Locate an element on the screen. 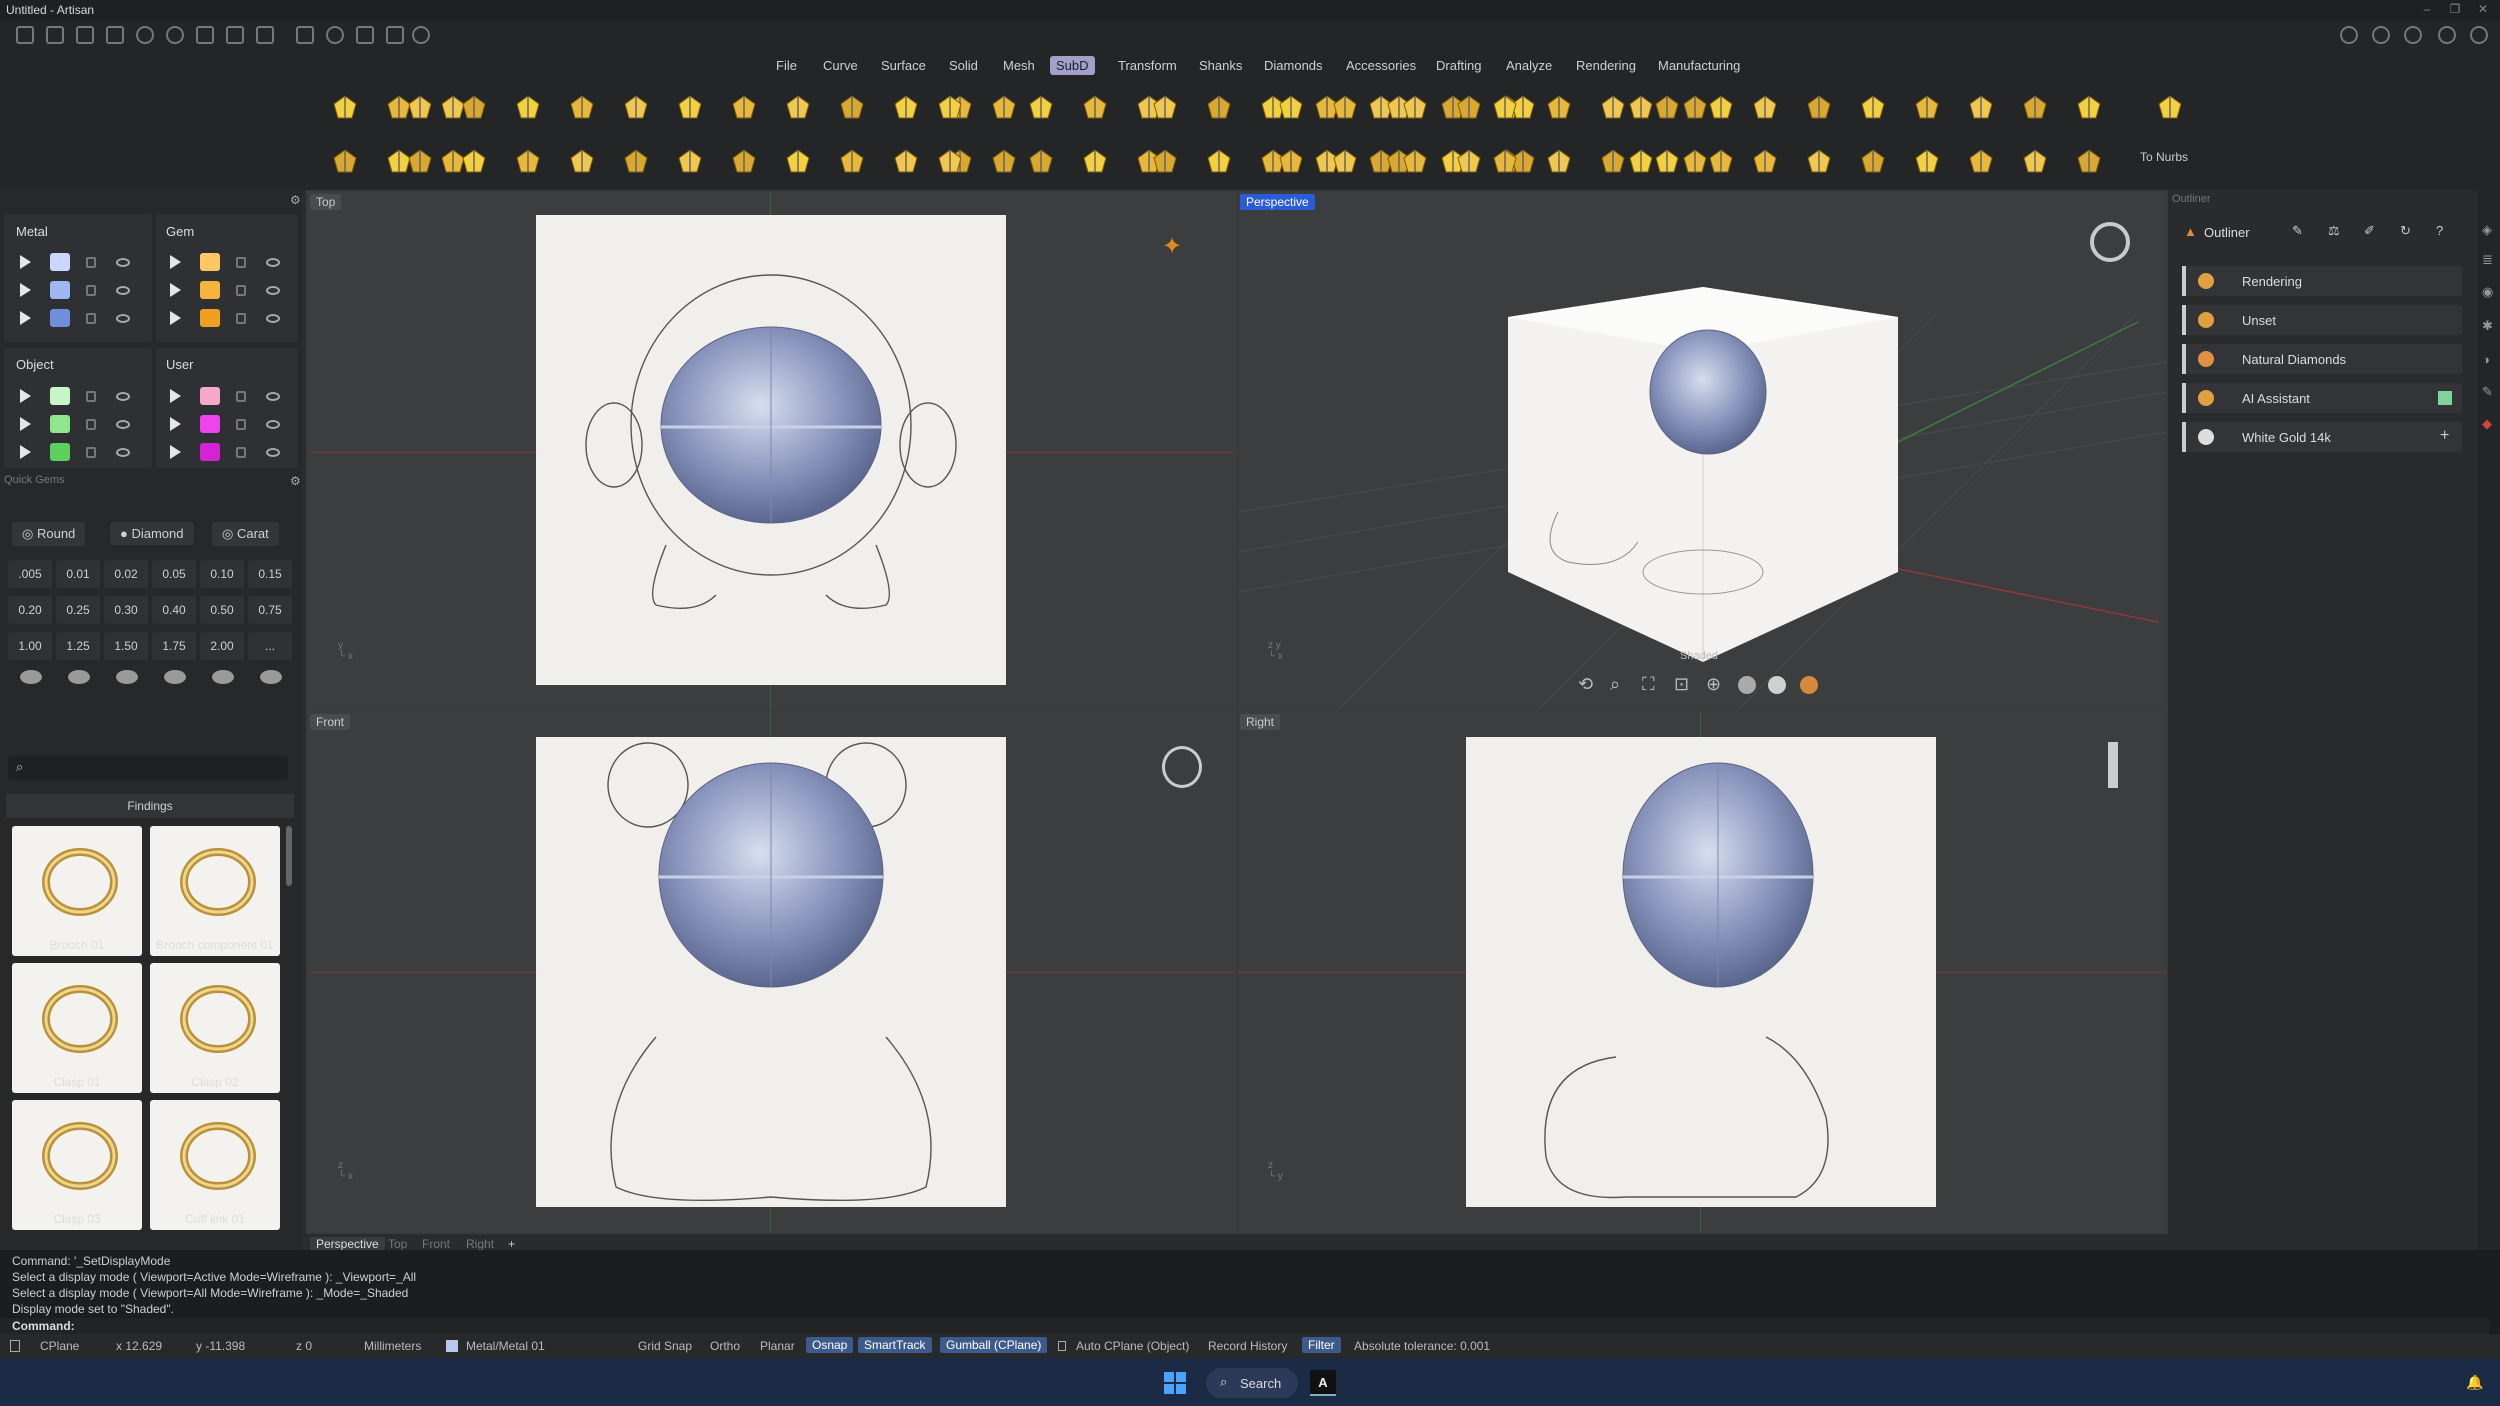  new-template-icon is located at coordinates (55, 35).